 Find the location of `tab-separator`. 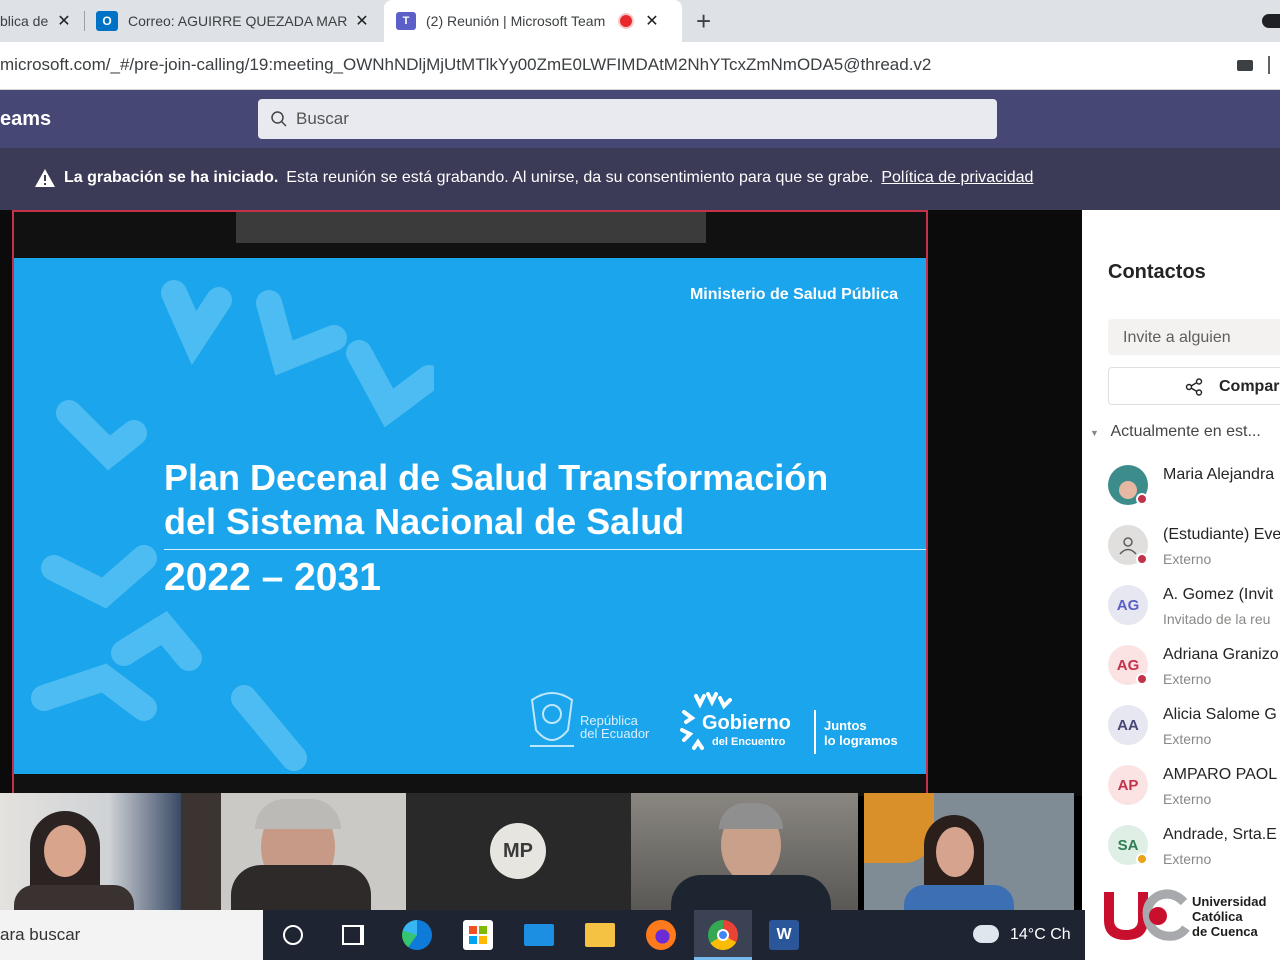

tab-separator is located at coordinates (84, 21).